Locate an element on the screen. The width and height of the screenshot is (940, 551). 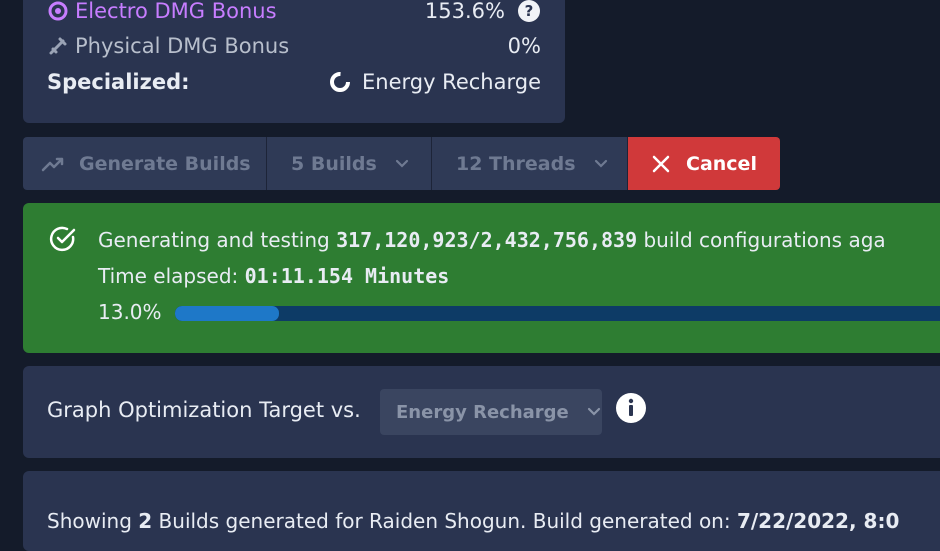
progress-prefix: Generating and testing is located at coordinates (214, 240).